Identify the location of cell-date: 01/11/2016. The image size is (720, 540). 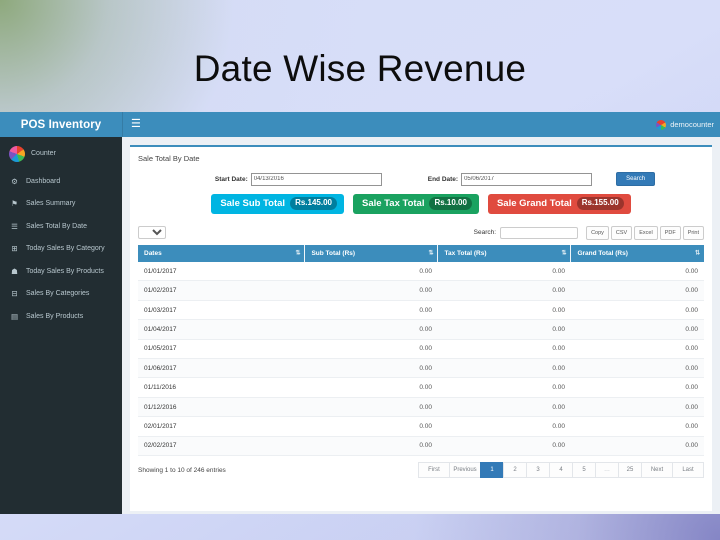
(221, 387).